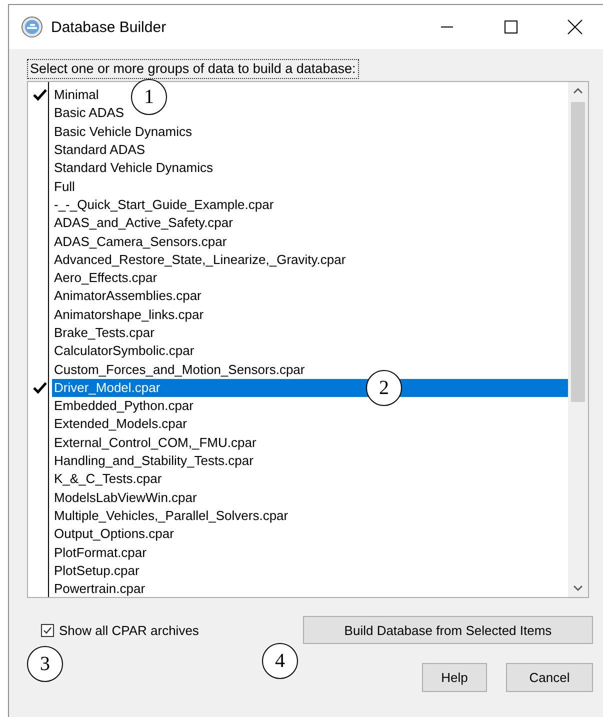 This screenshot has height=717, width=603. I want to click on app-icon, so click(32, 27).